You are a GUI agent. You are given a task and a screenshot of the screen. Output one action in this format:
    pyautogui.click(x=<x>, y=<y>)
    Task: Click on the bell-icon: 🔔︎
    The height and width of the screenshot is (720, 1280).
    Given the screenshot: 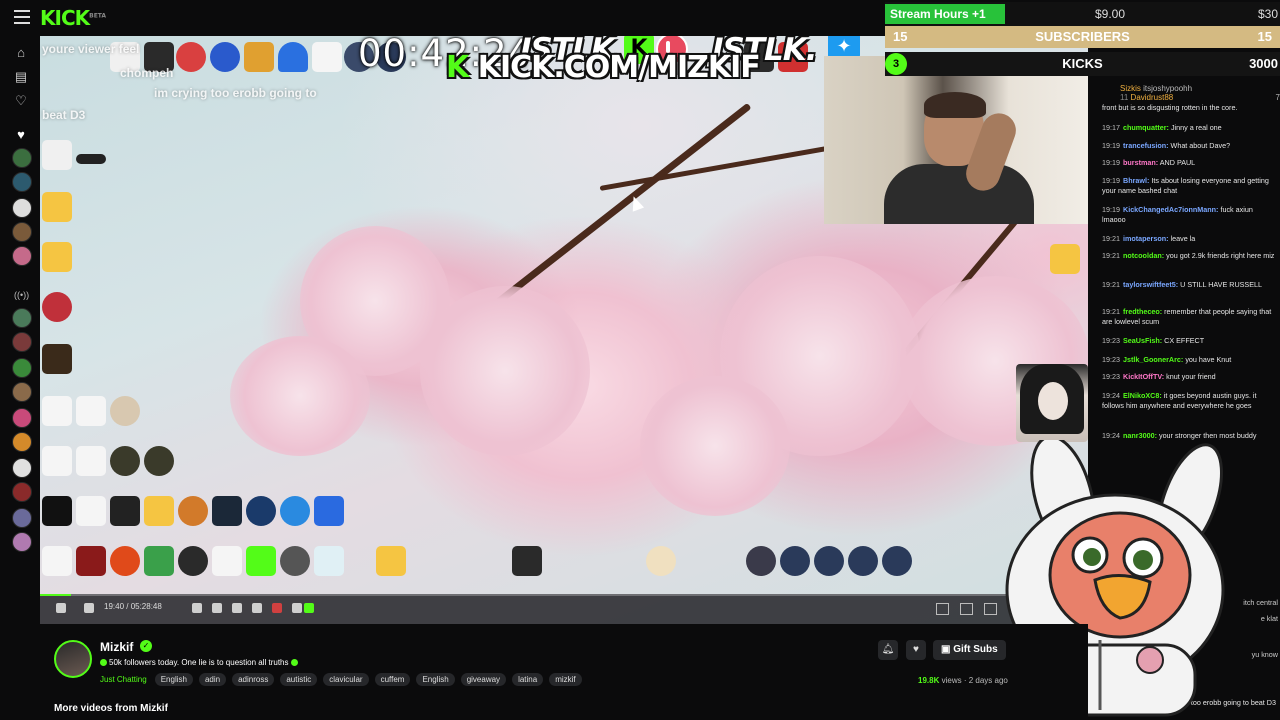 What is the action you would take?
    pyautogui.click(x=888, y=650)
    